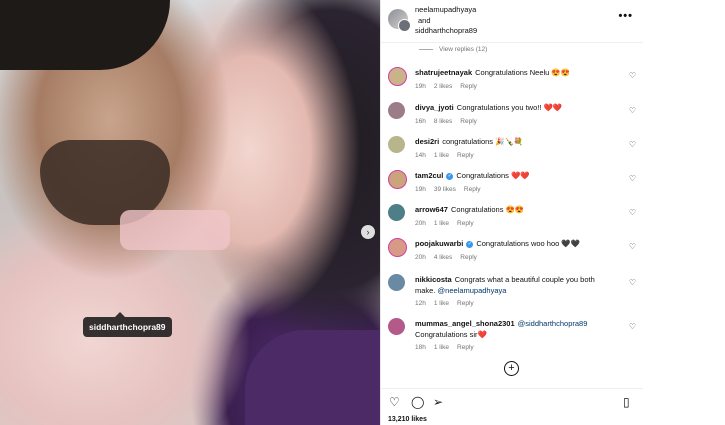 This screenshot has width=725, height=425. Describe the element at coordinates (446, 31) in the screenshot. I see `author-link: siddharthchopra89` at that location.